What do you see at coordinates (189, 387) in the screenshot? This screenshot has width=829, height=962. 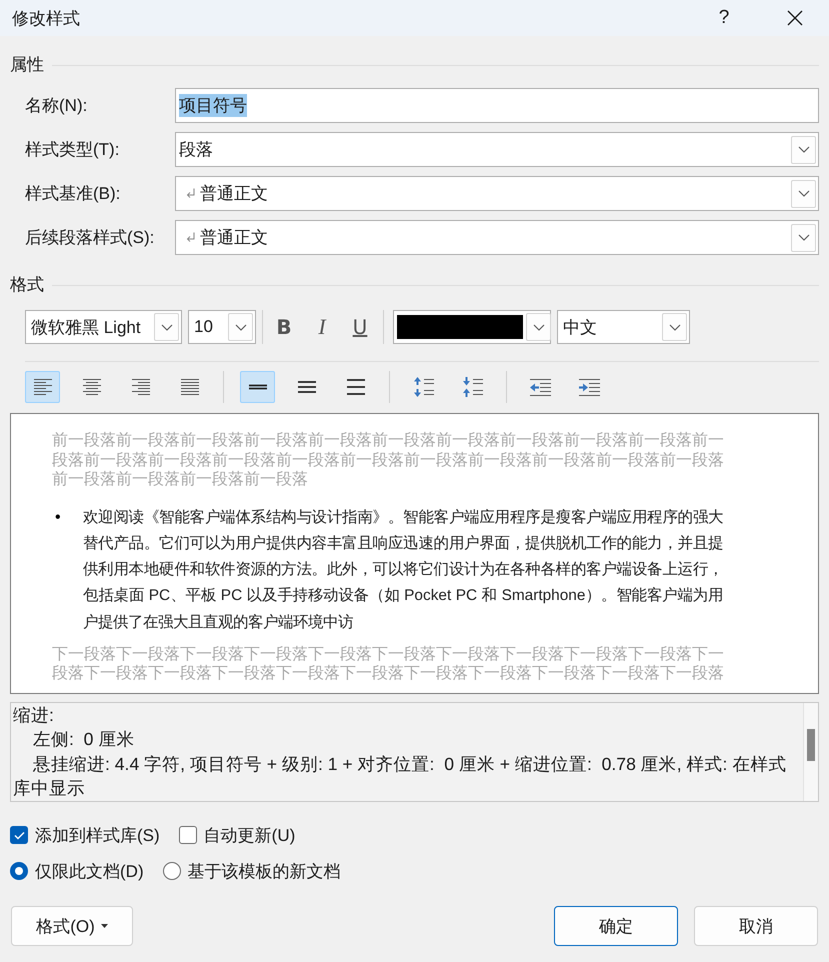 I see `align-justify-icon` at bounding box center [189, 387].